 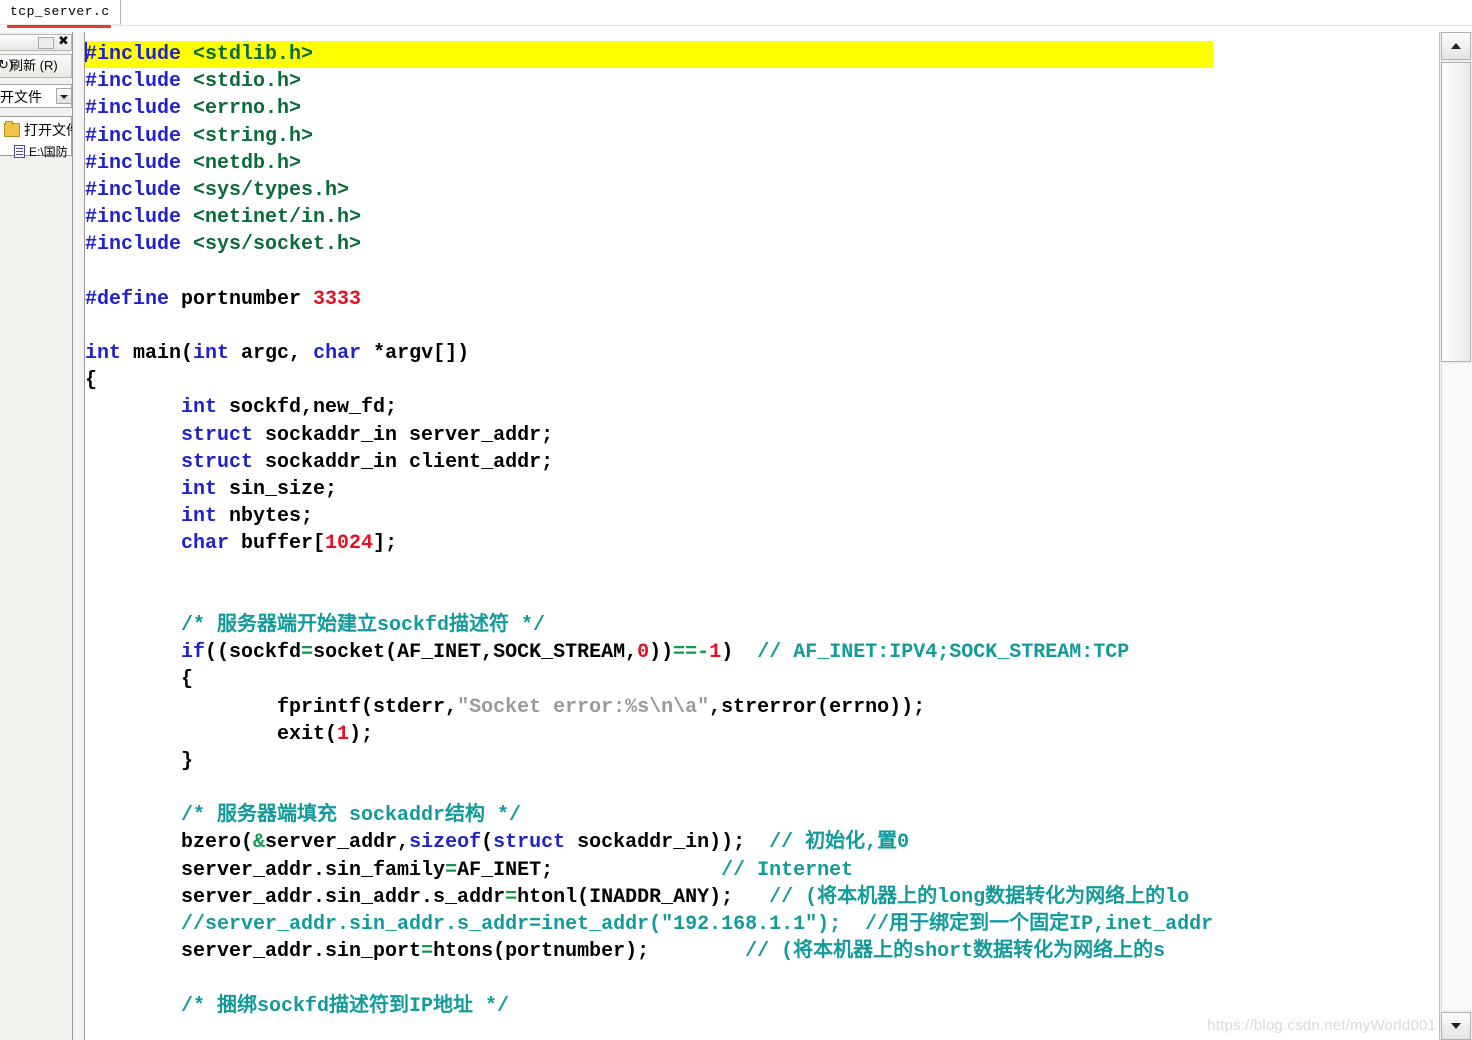 What do you see at coordinates (259, 843) in the screenshot?
I see `code-token: &` at bounding box center [259, 843].